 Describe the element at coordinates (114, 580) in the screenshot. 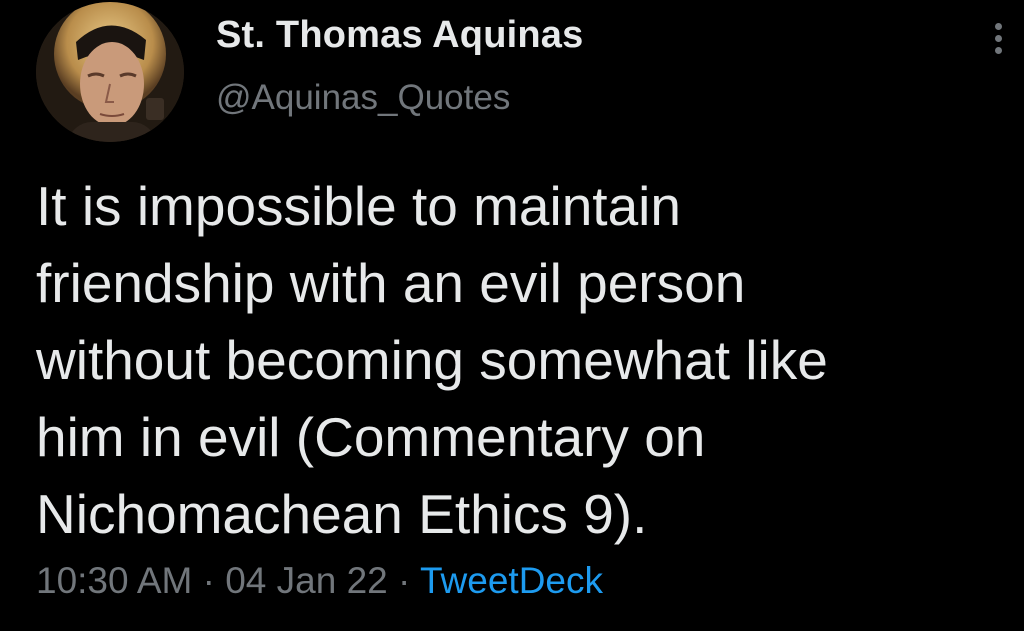

I see `tweet-time: 10:30 AM` at that location.